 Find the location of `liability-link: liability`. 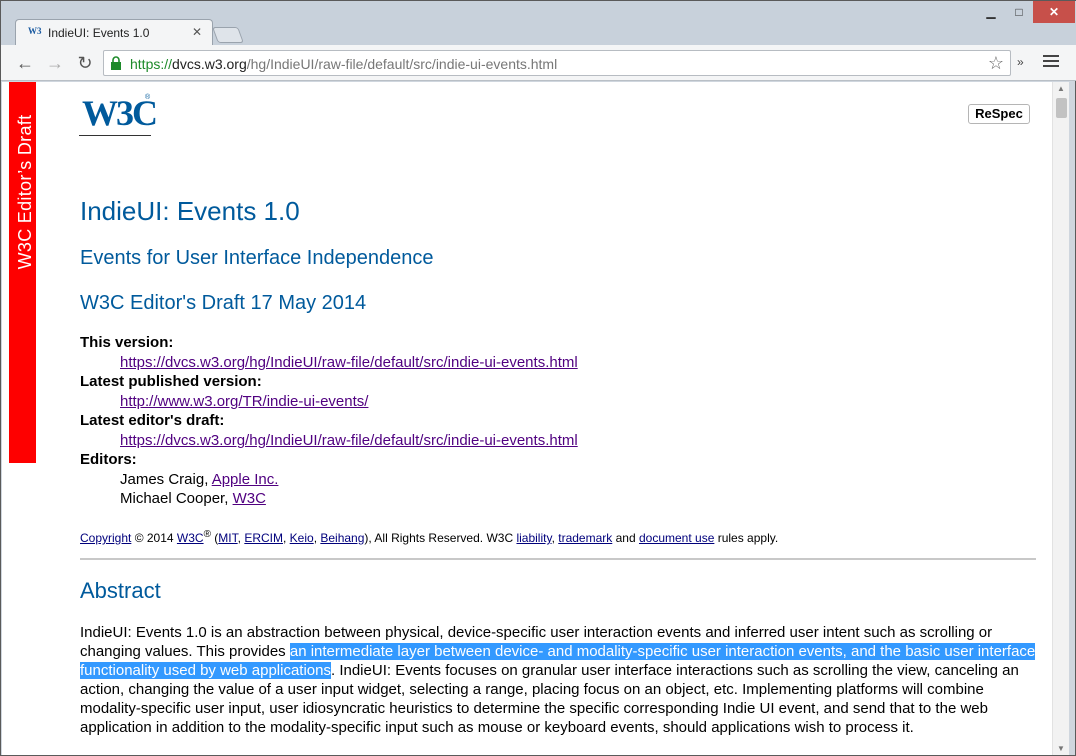

liability-link: liability is located at coordinates (533, 538).